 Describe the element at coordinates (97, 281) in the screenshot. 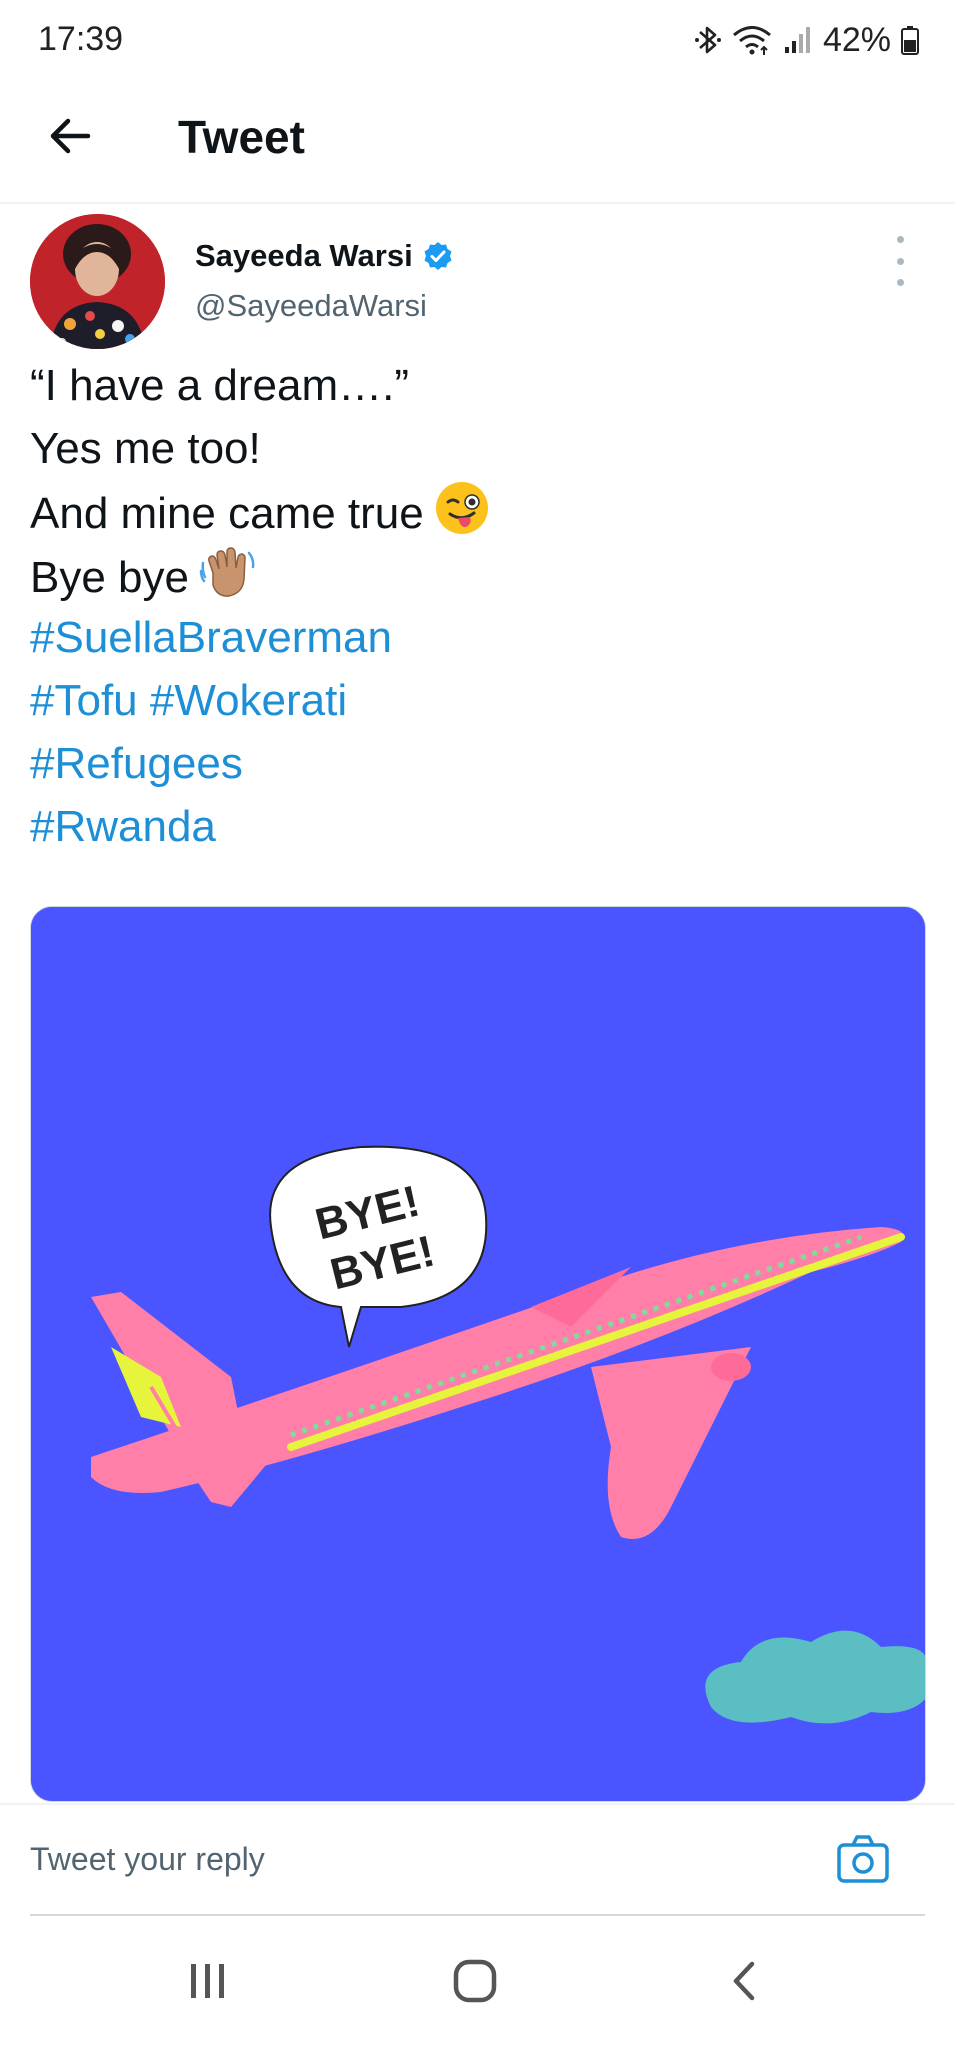

I see `avatar` at that location.